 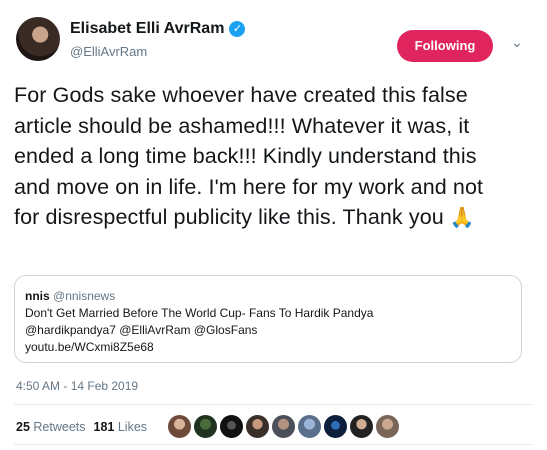 I want to click on chevron-down-icon: ⌄, so click(x=517, y=42).